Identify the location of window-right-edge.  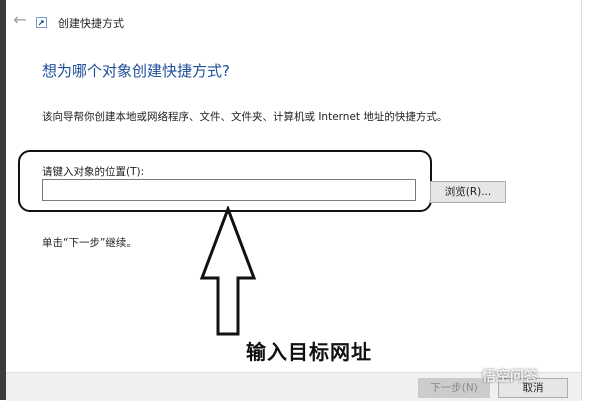
(590, 200).